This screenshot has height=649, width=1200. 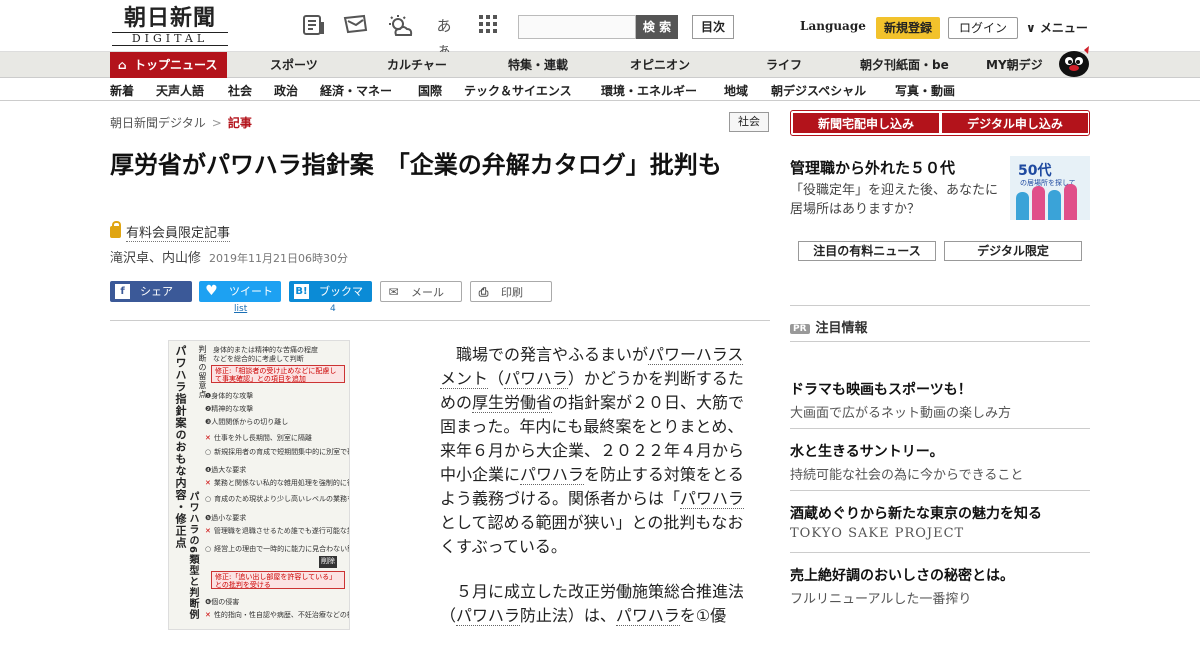 I want to click on figure-line: ❸人間関係からの切り離し, so click(x=247, y=422).